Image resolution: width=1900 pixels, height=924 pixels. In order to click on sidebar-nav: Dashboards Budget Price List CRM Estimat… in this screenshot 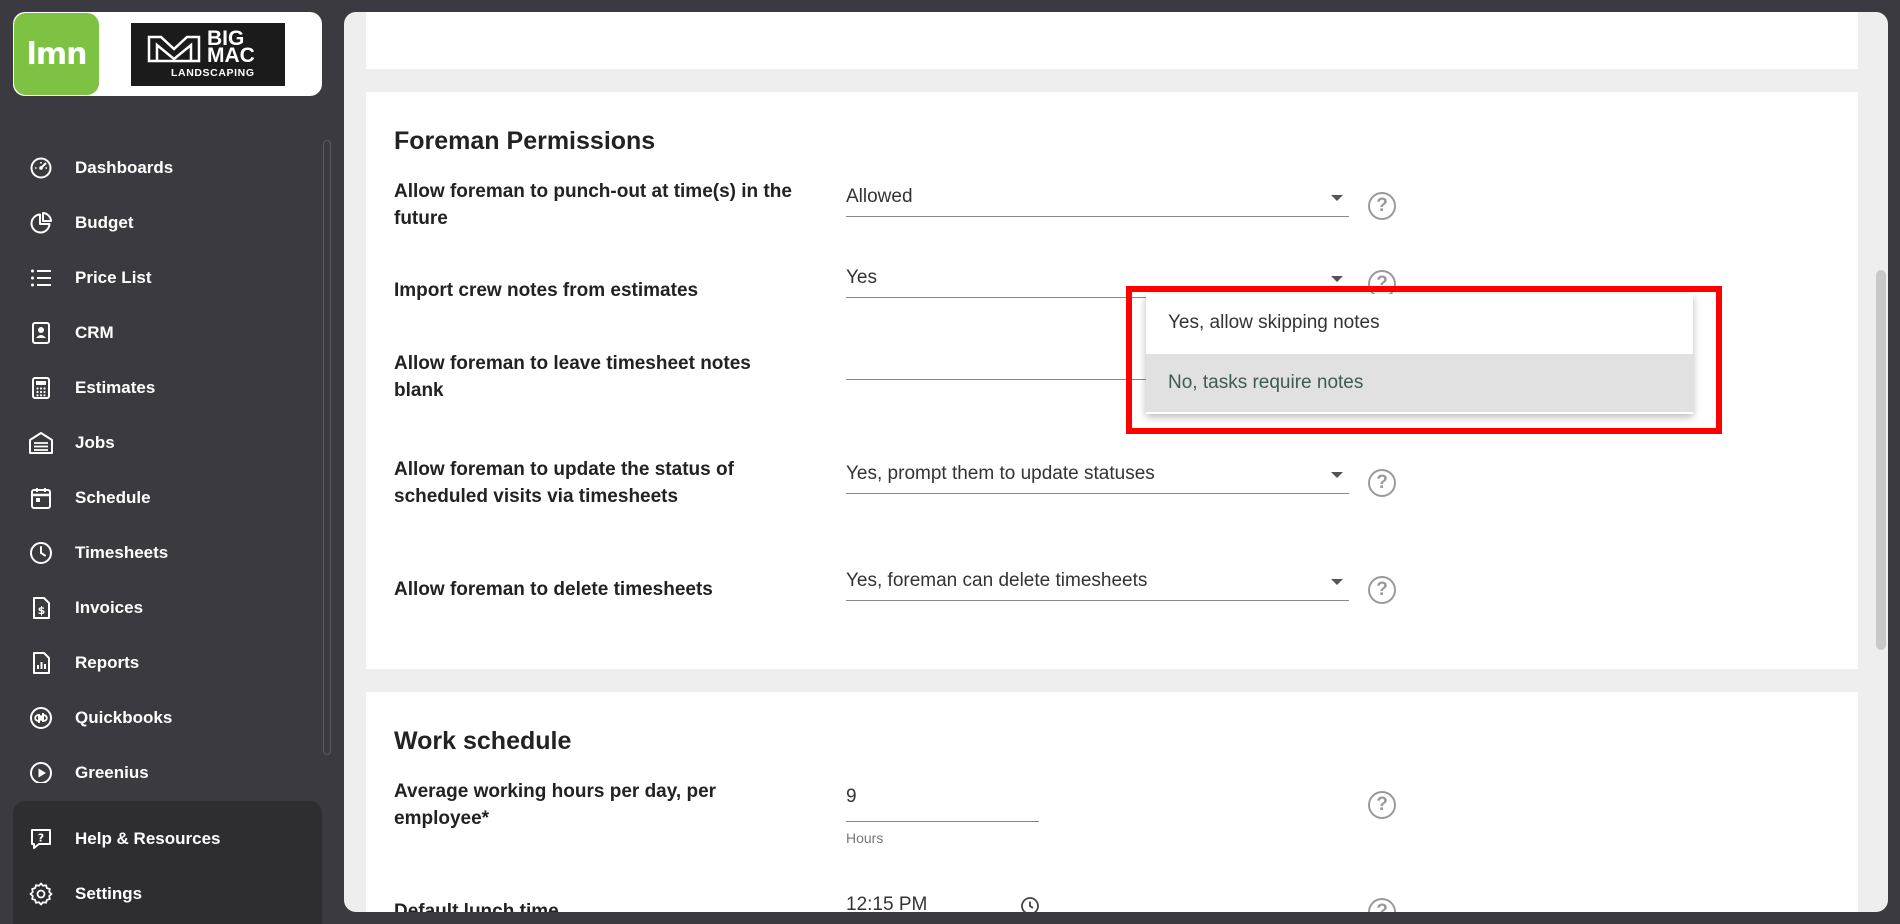, I will do `click(160, 461)`.